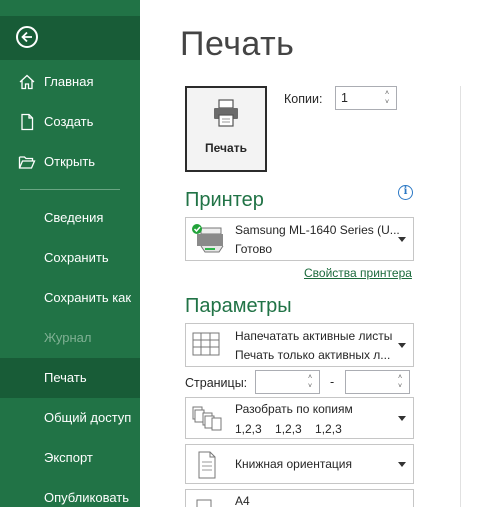  What do you see at coordinates (377, 382) in the screenshot?
I see `pages-to-input: ˄ ˅` at bounding box center [377, 382].